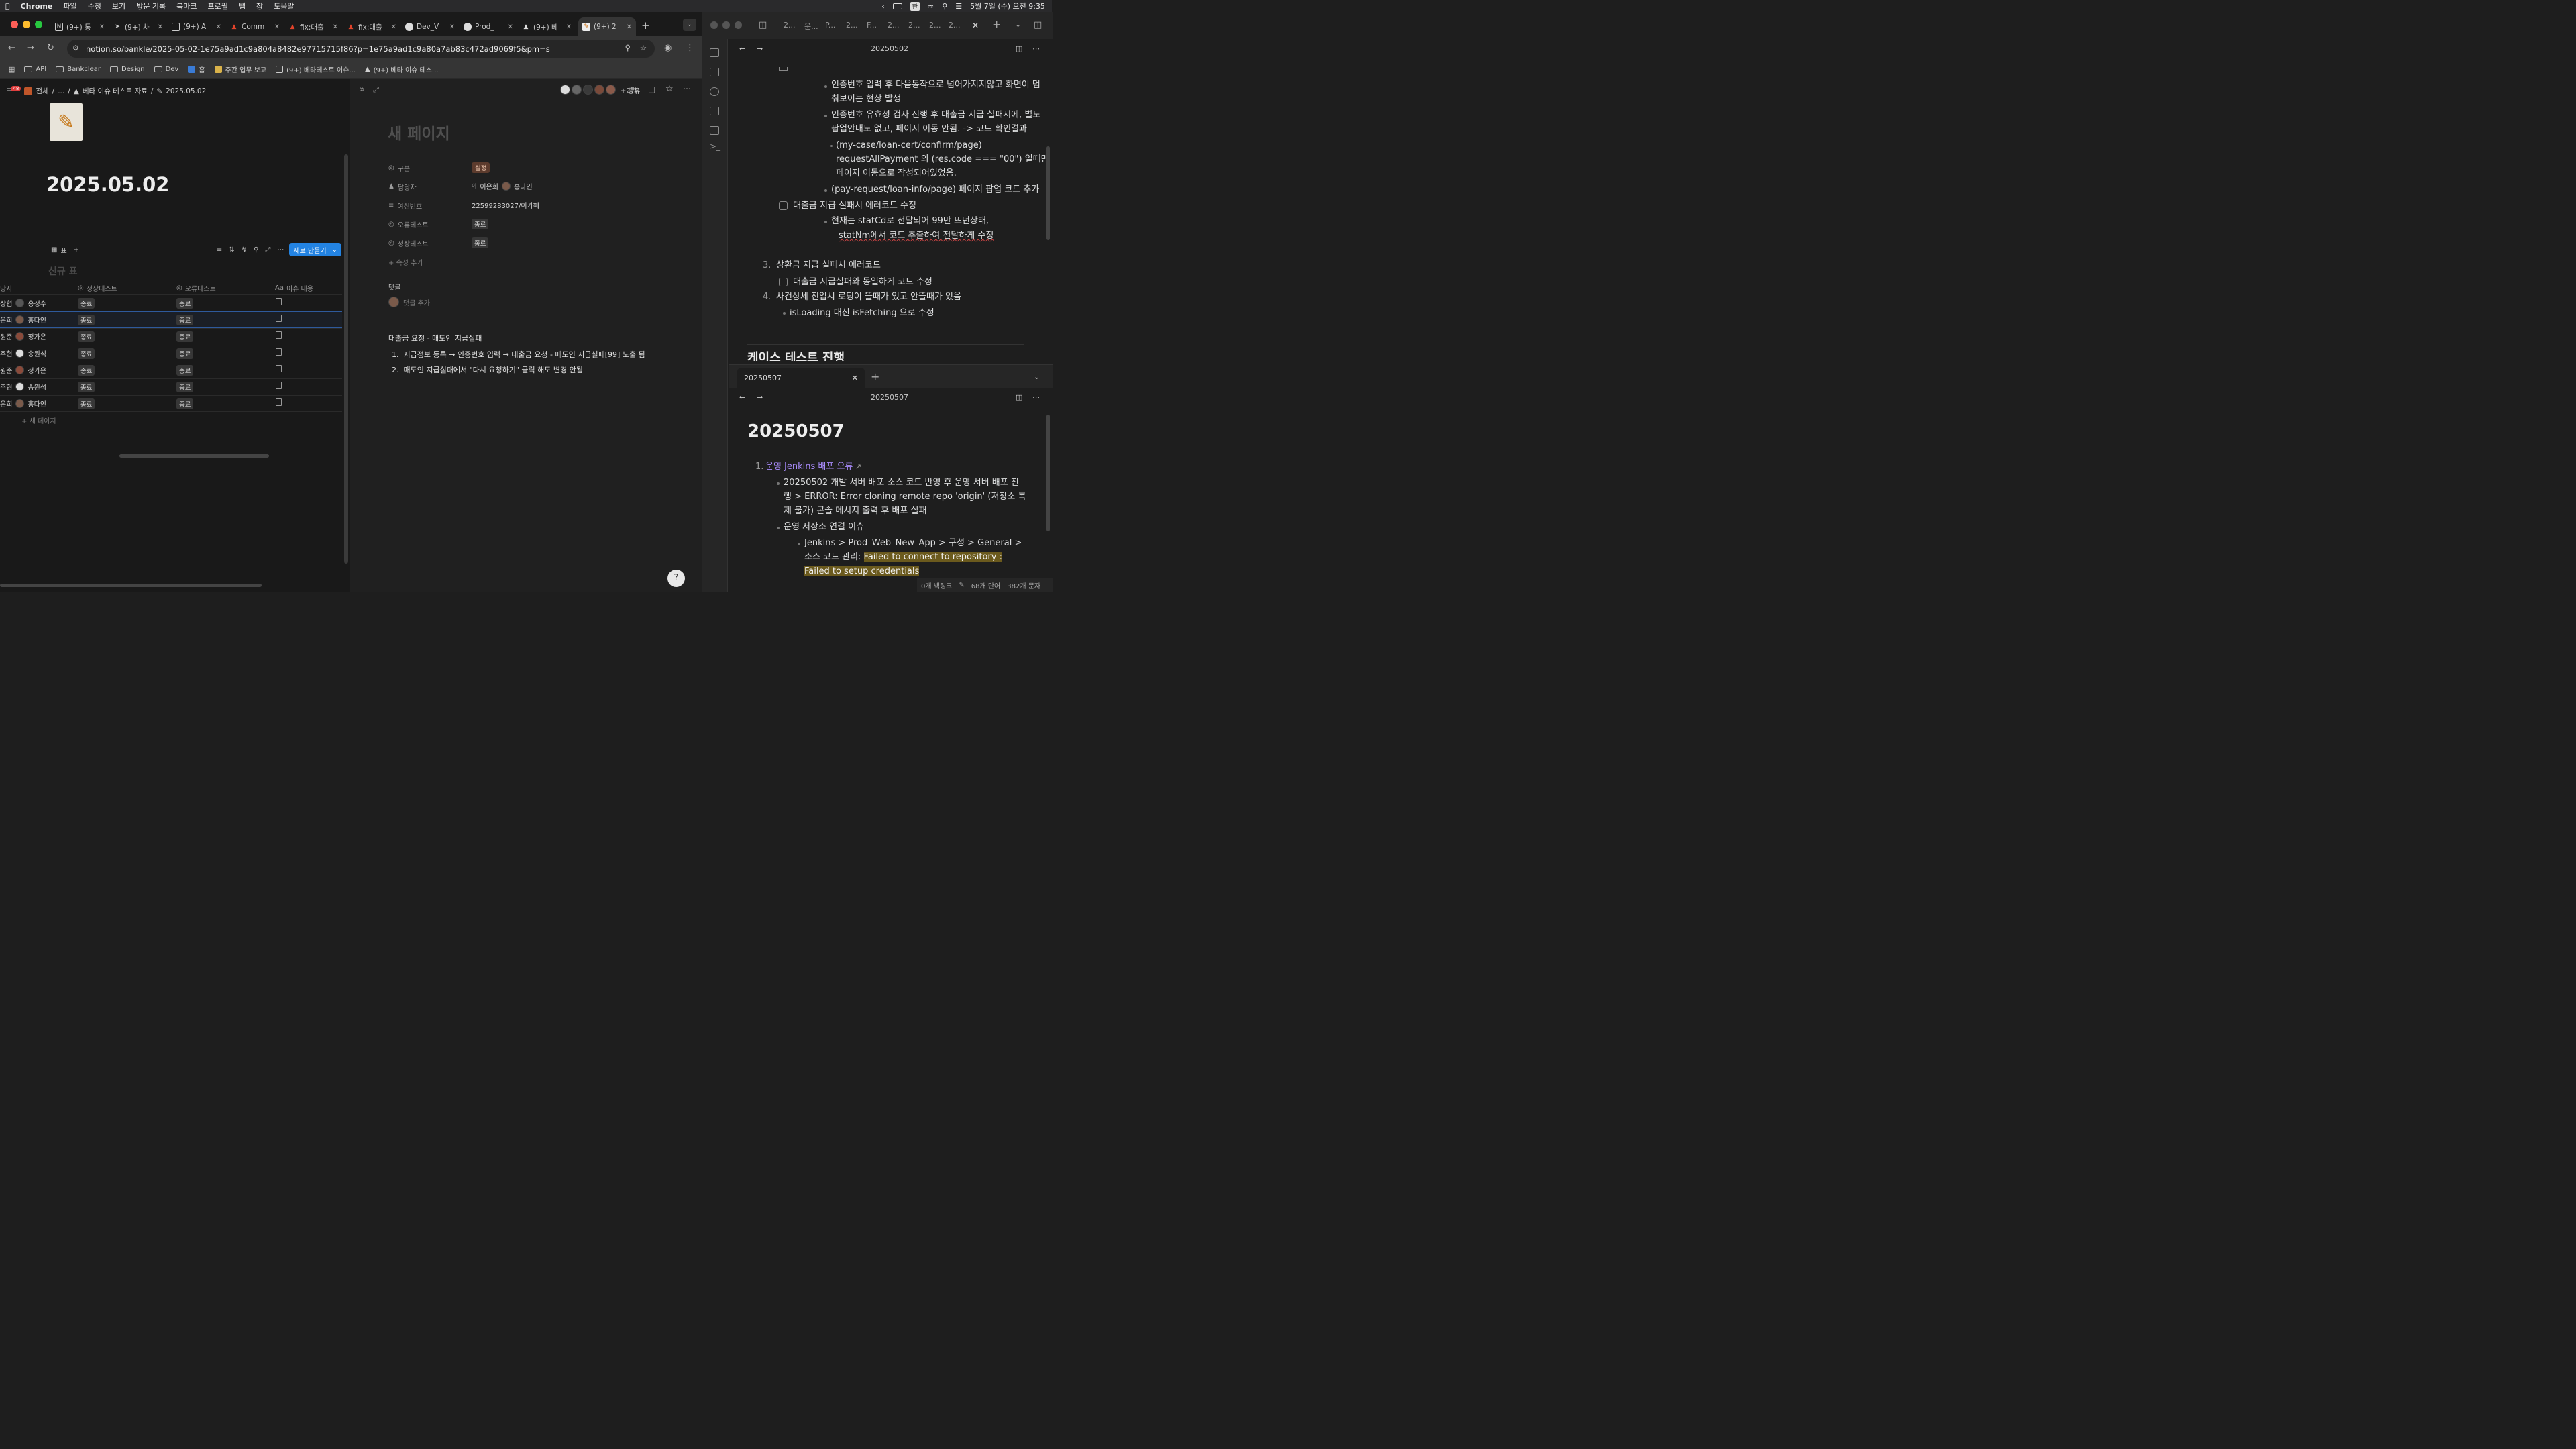  What do you see at coordinates (171, 403) in the screenshot?
I see `table-row: 은희 홍다인 종료 종료` at bounding box center [171, 403].